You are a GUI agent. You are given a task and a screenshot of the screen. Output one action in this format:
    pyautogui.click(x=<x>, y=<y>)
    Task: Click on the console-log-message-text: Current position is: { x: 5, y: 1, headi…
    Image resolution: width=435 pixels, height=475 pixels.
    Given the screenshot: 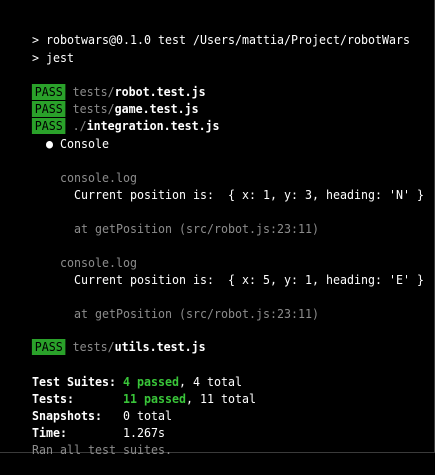 What is the action you would take?
    pyautogui.click(x=249, y=279)
    